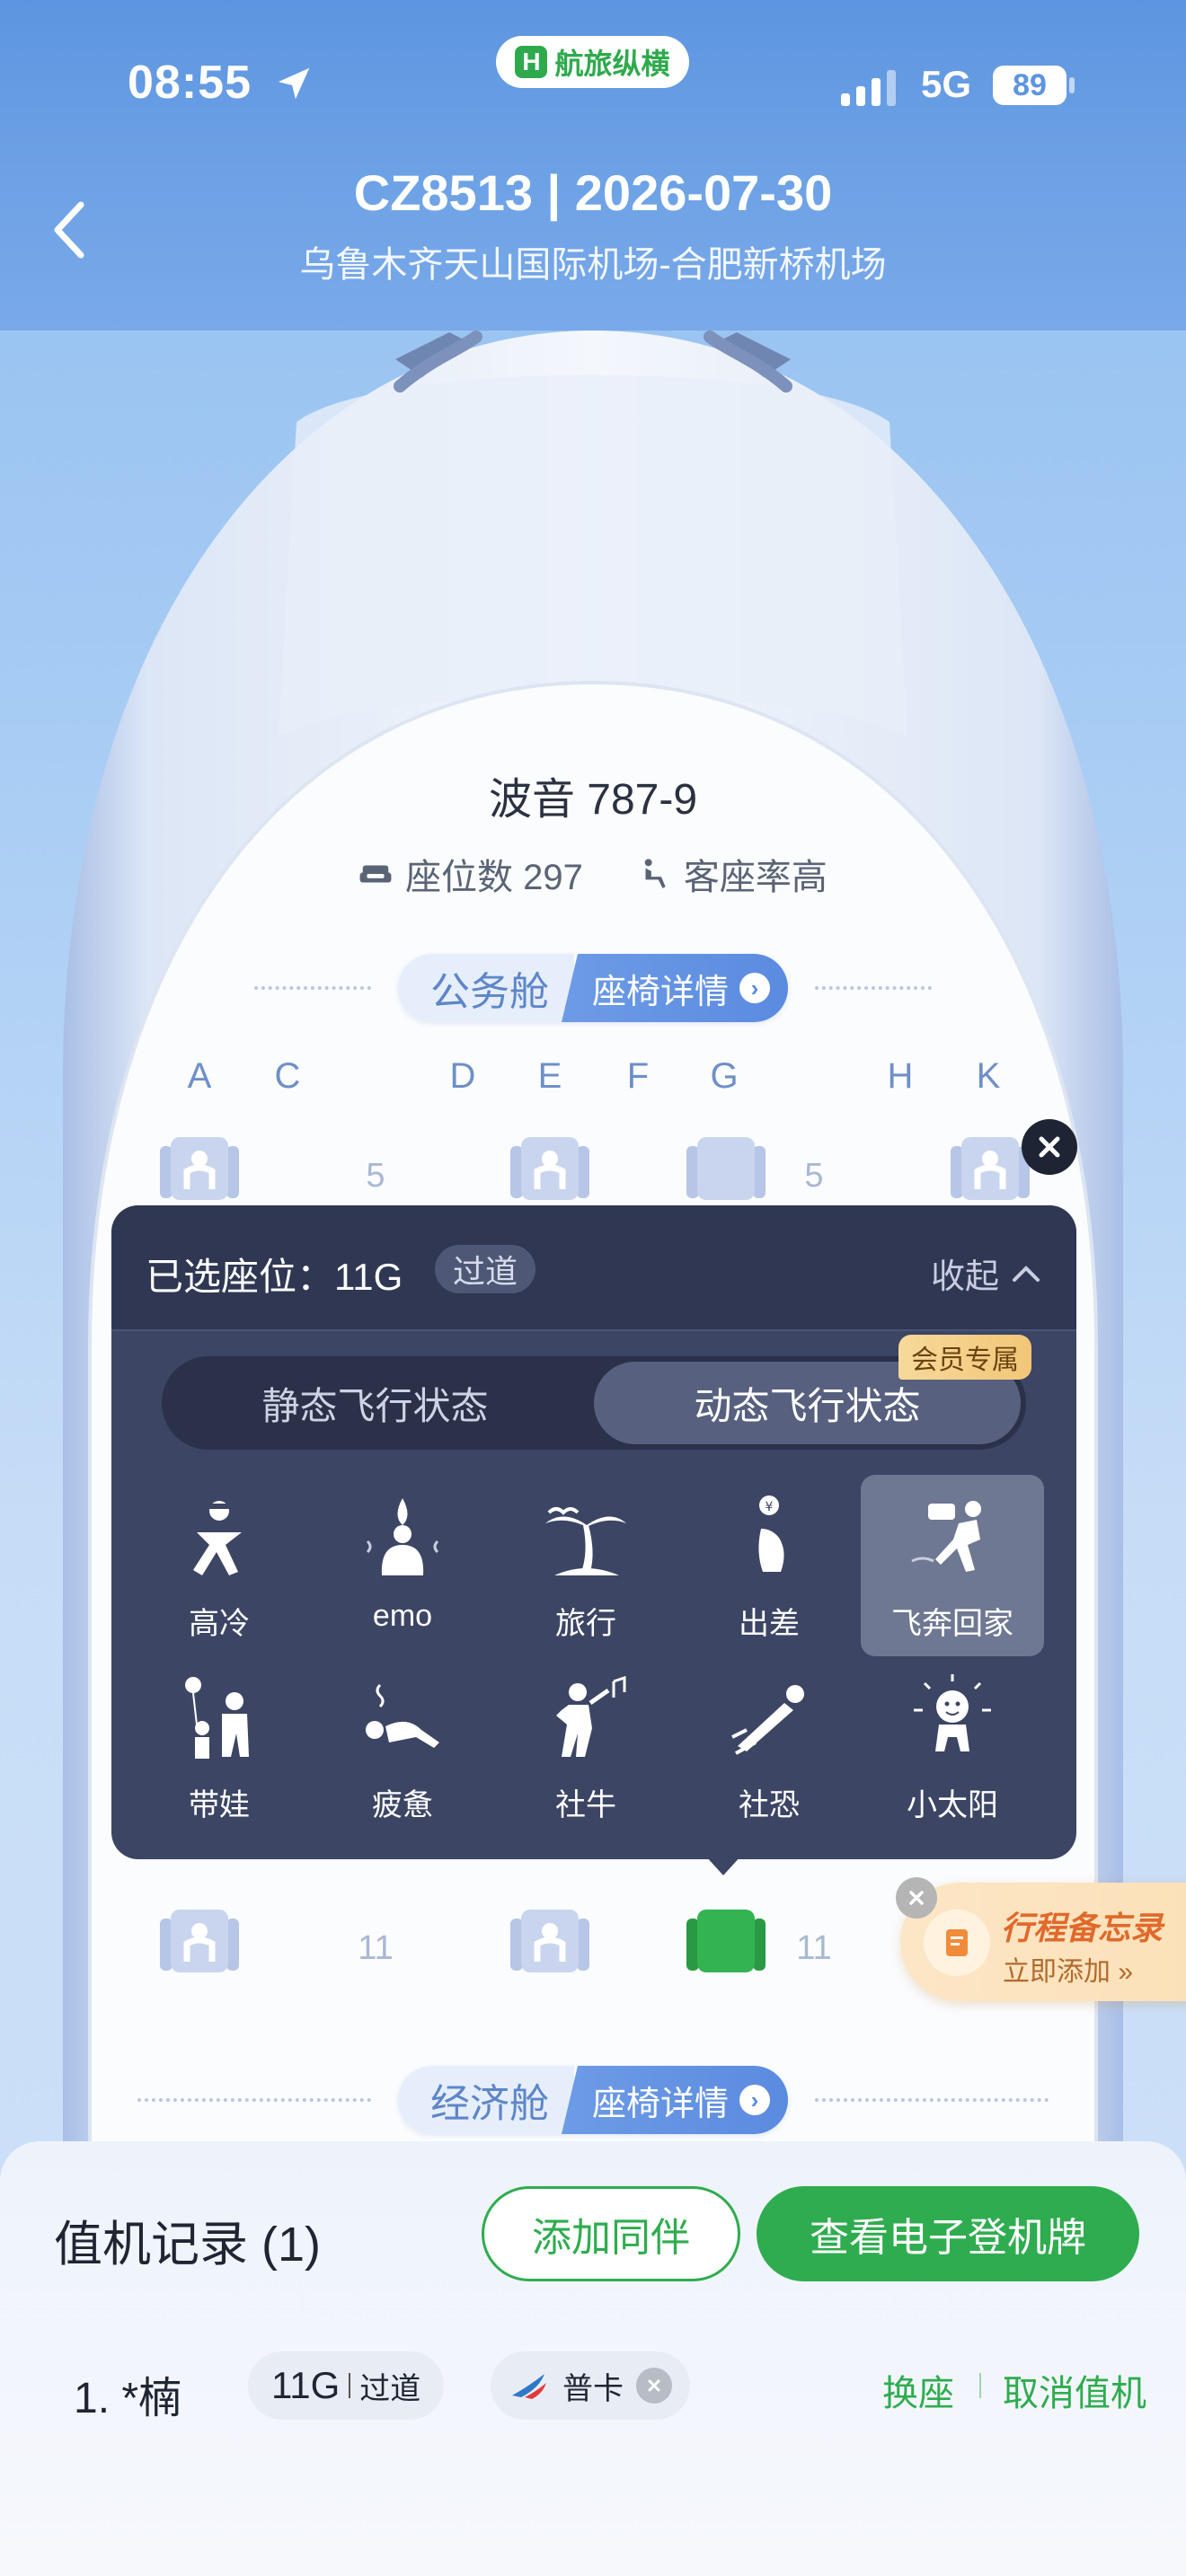  What do you see at coordinates (585, 1541) in the screenshot?
I see `palm-tree-icon` at bounding box center [585, 1541].